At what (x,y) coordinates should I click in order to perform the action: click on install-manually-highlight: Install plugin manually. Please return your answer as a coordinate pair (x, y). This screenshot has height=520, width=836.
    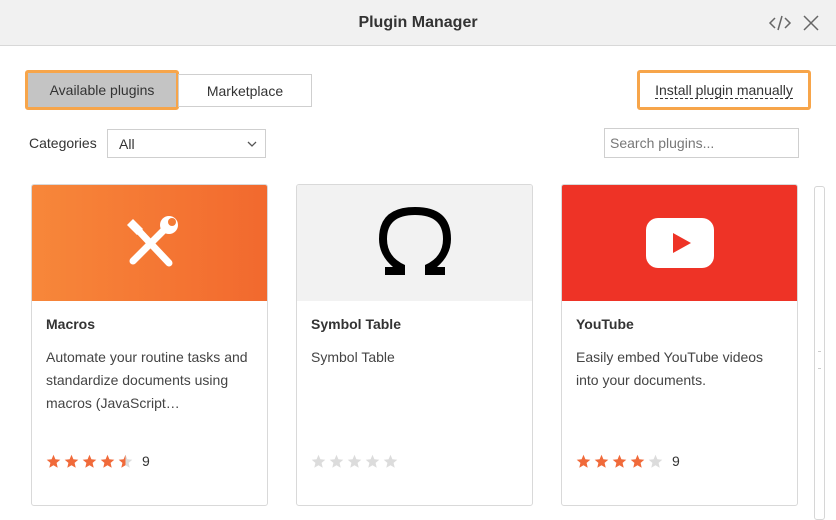
    Looking at the image, I should click on (724, 90).